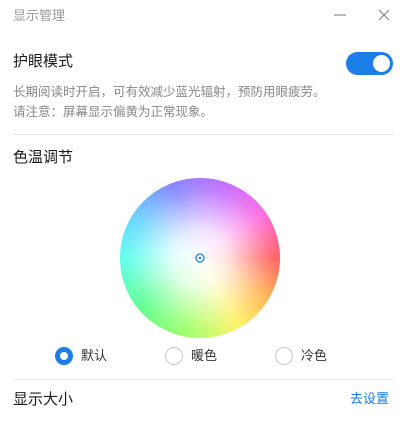 The image size is (405, 427). What do you see at coordinates (43, 61) in the screenshot?
I see `eye-protection-title: 护眼模式` at bounding box center [43, 61].